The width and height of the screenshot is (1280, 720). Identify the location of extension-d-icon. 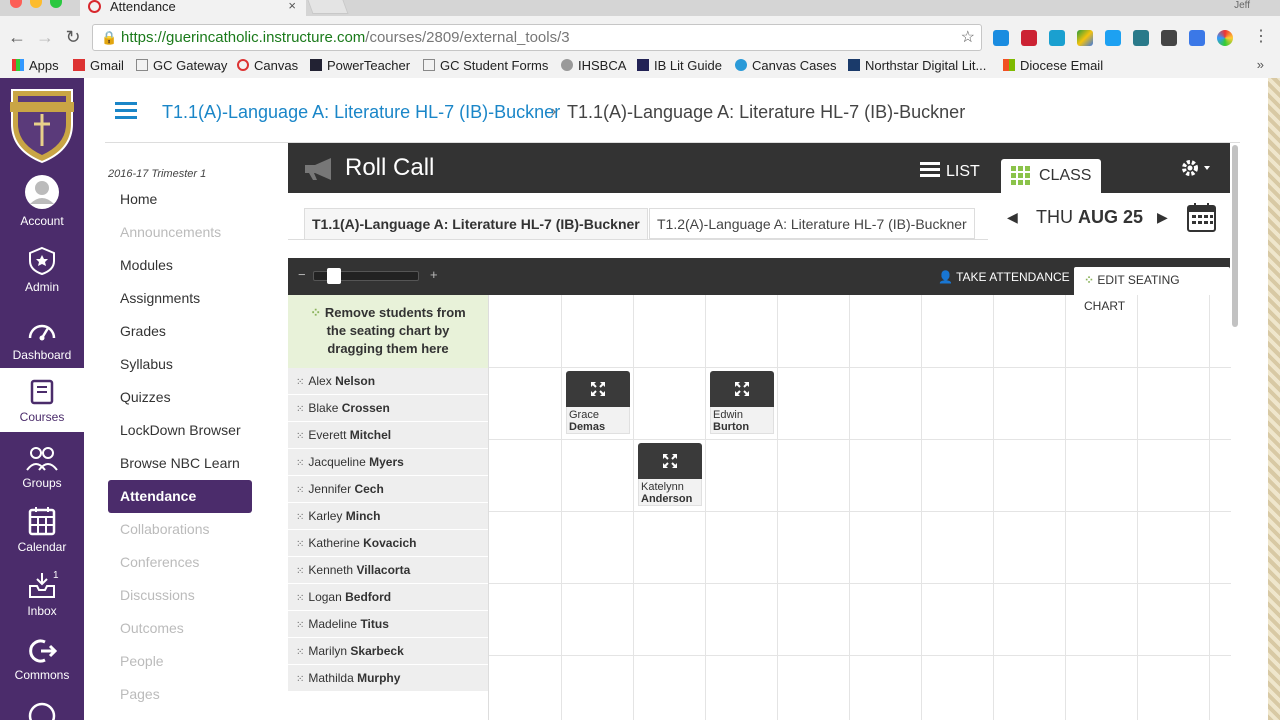
(1001, 38).